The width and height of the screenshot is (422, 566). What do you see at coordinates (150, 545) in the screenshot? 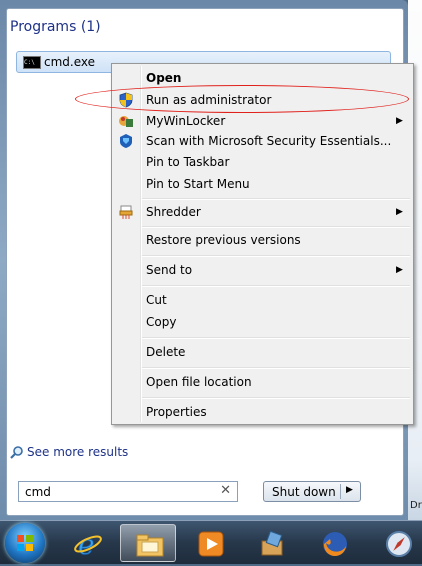
I see `file-explorer-icon` at bounding box center [150, 545].